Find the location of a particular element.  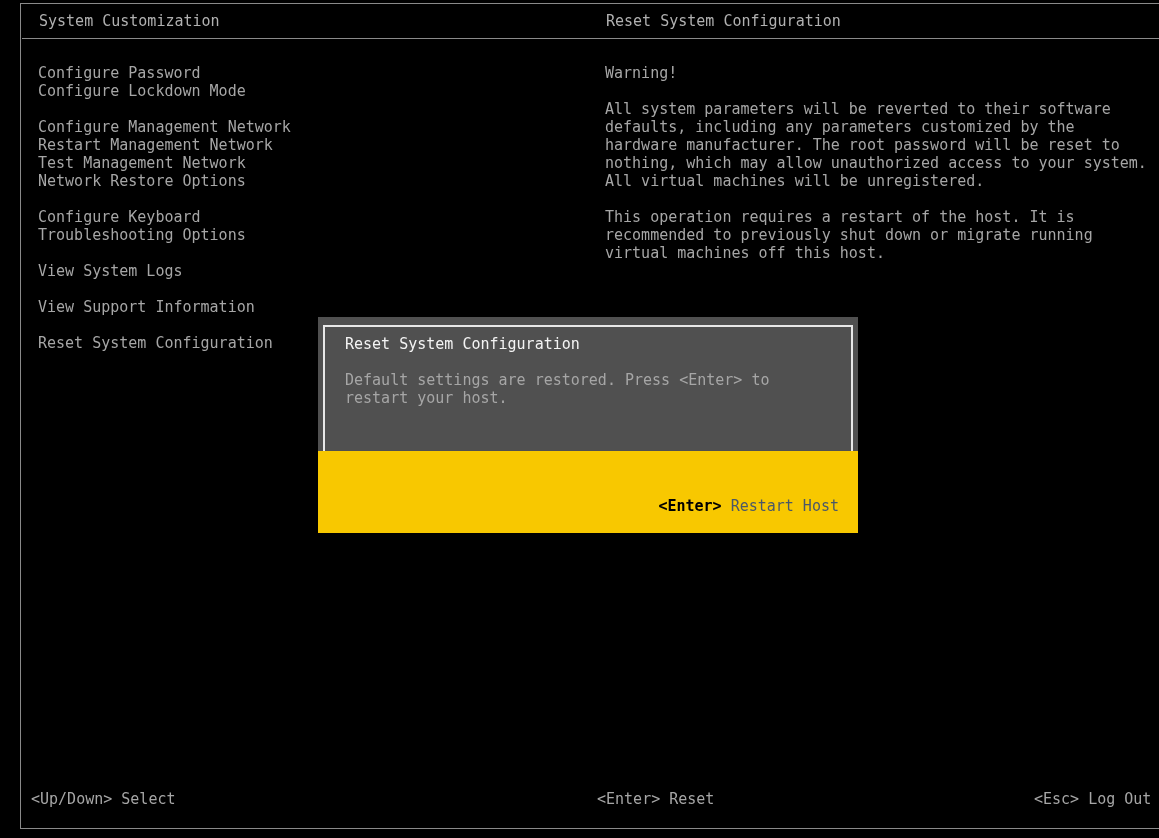

warning-paragraph: This operation requires a restart of the host. It is recommended to previously shut down or migrate running virtual machines off this host. is located at coordinates (849, 235).